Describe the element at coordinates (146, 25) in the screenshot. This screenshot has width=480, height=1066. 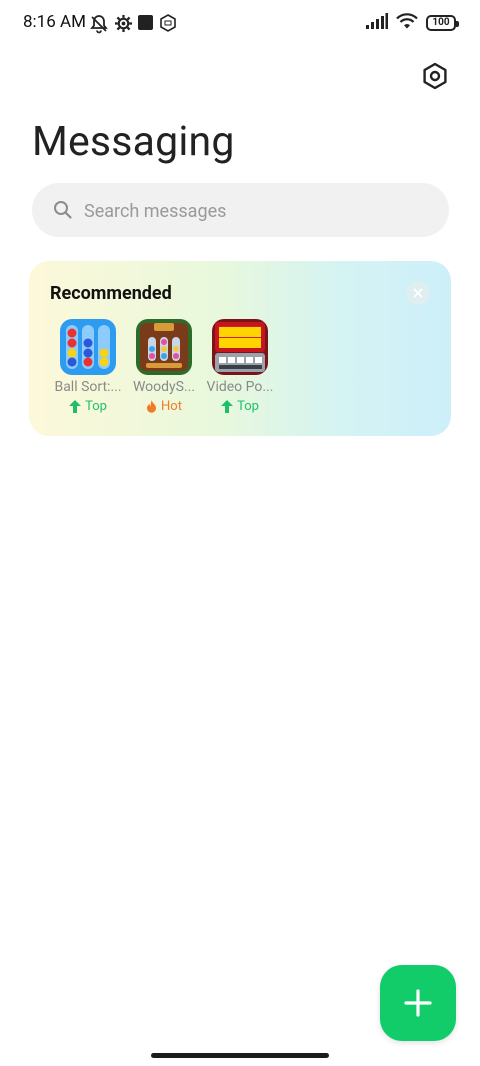
I see `square-notification-icon` at that location.